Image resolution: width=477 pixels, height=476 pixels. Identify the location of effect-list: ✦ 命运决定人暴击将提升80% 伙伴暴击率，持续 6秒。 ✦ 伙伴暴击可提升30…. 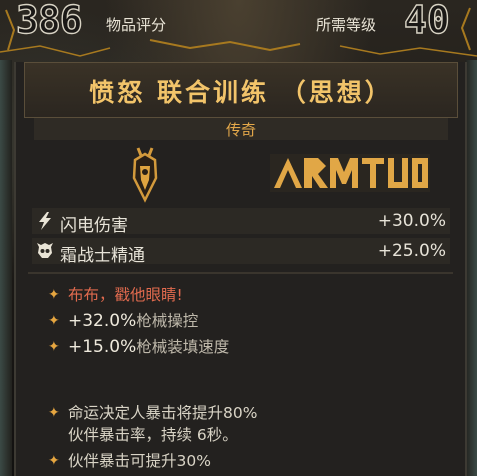
(253, 439).